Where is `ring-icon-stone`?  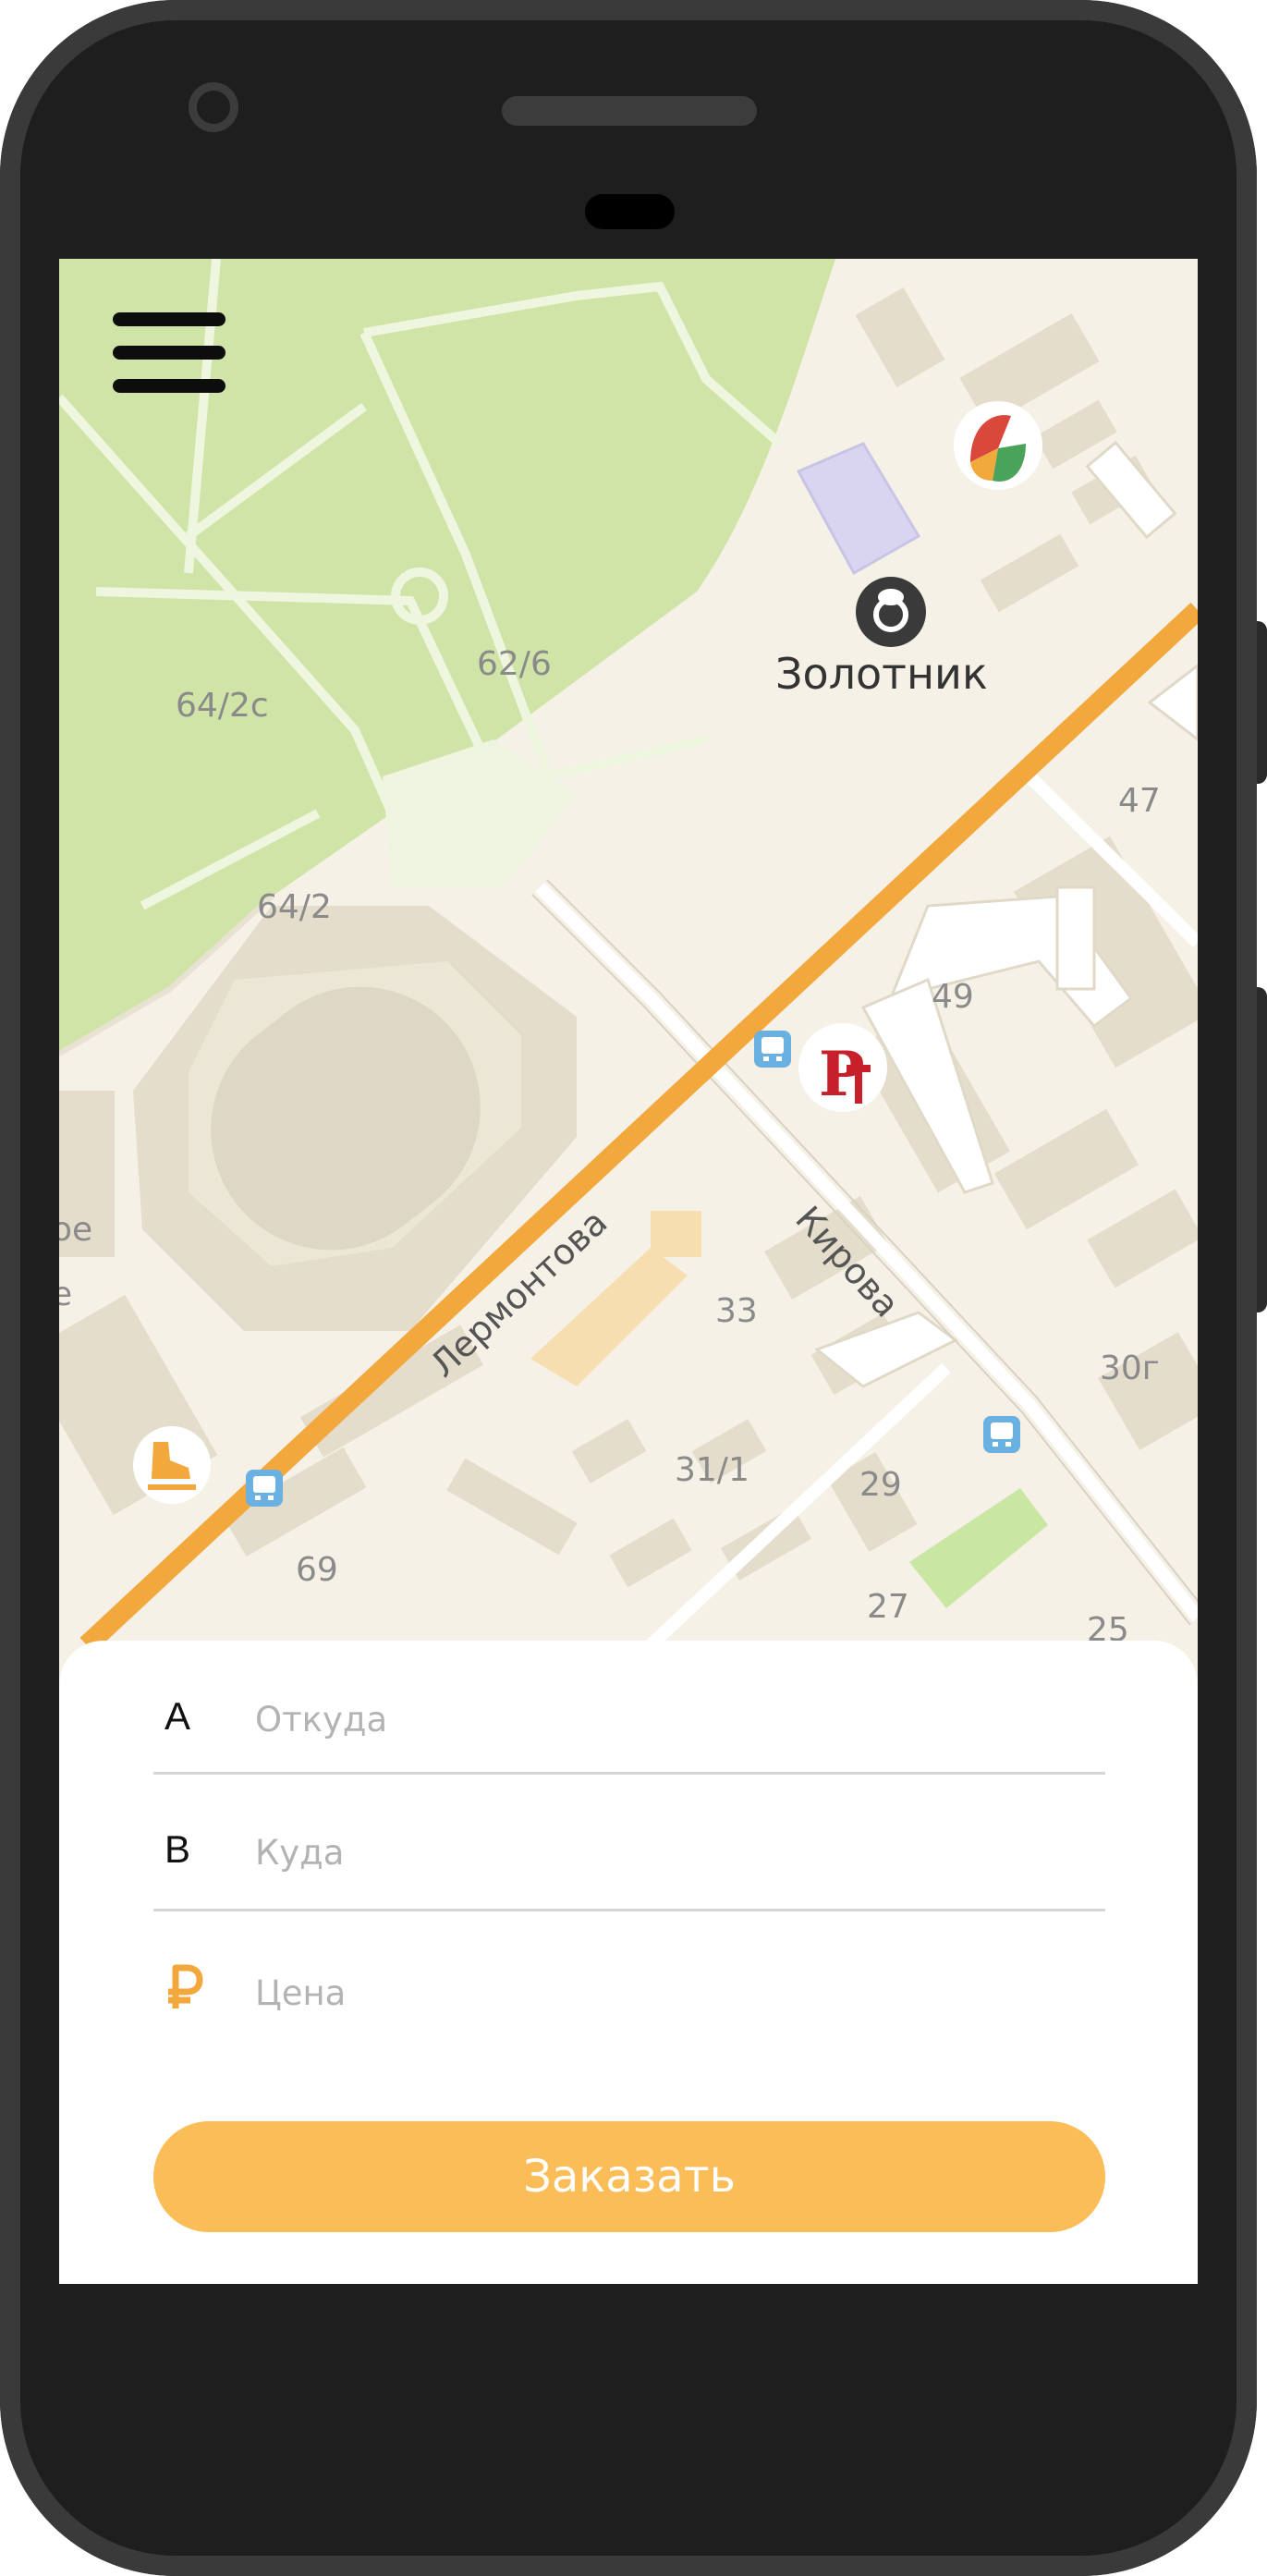 ring-icon-stone is located at coordinates (891, 597).